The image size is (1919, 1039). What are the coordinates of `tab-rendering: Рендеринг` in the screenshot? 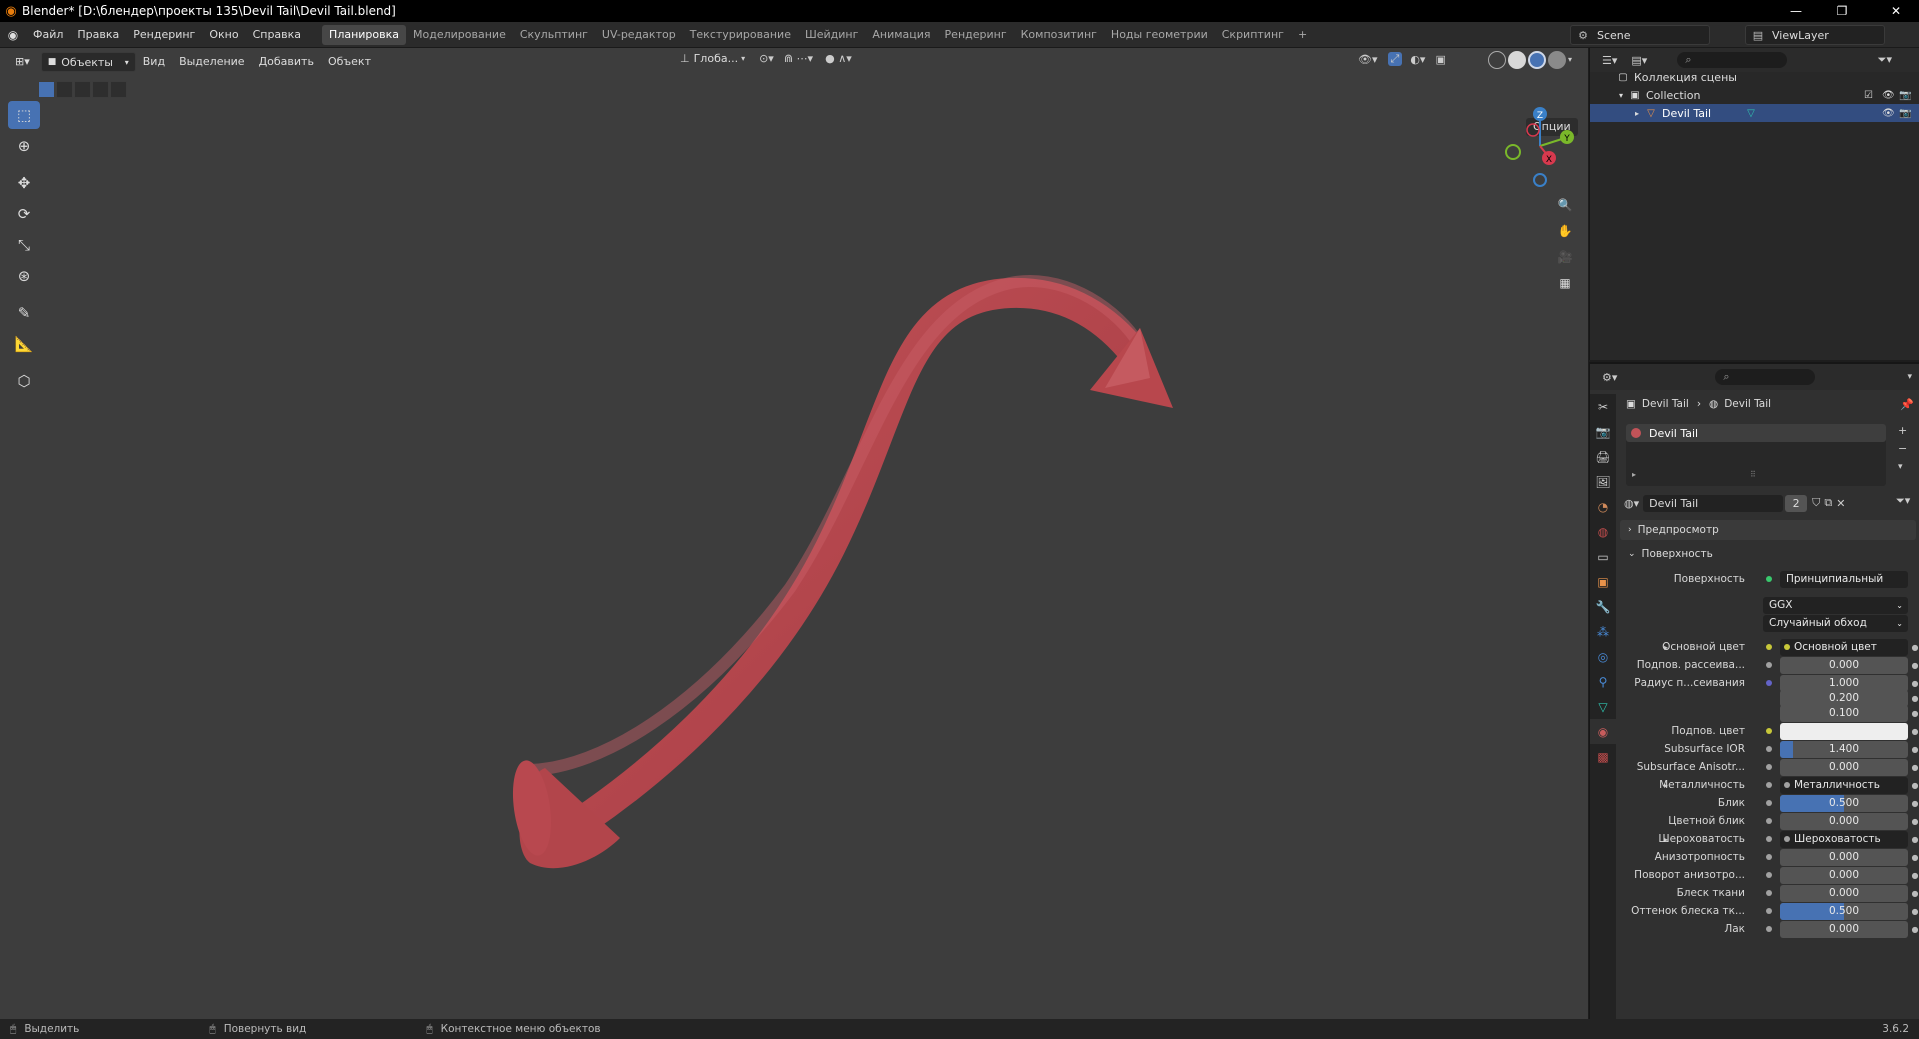 It's located at (976, 35).